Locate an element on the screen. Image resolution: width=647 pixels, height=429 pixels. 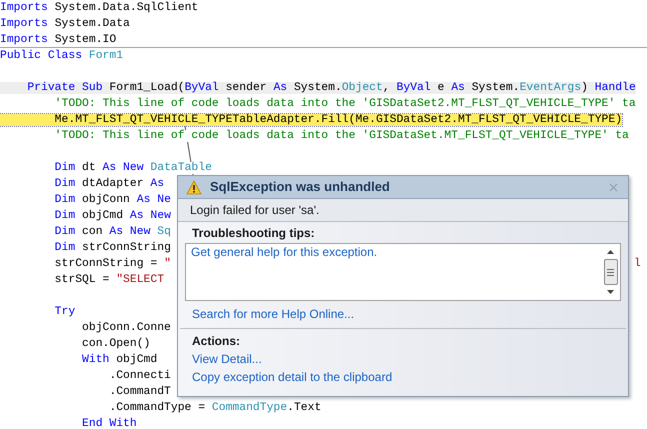
exception-message: Login failed for user 'sa'. is located at coordinates (255, 210).